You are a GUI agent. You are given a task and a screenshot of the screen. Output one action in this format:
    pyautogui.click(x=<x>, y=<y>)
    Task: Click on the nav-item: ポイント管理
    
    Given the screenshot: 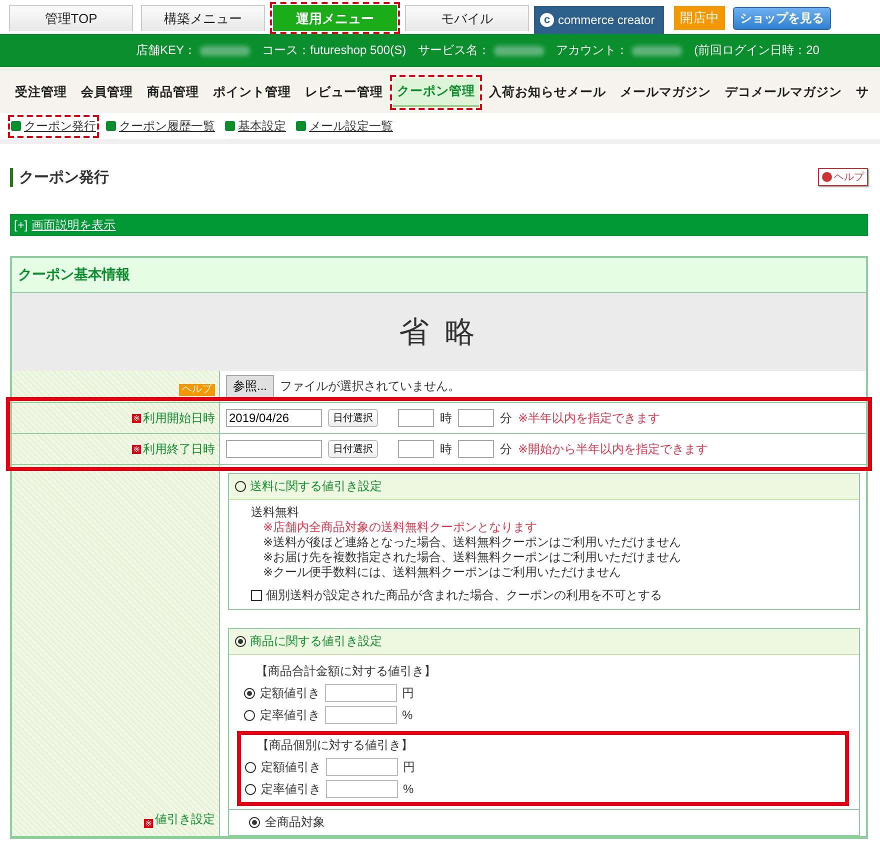 What is the action you would take?
    pyautogui.click(x=252, y=92)
    